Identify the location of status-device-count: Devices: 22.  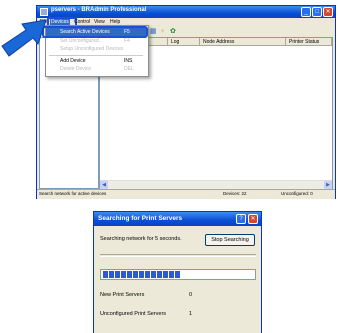
(235, 193).